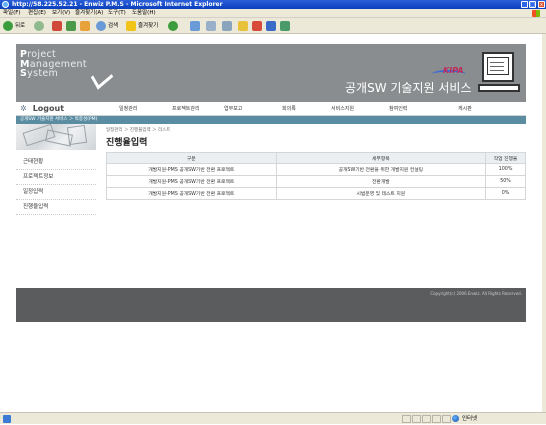  What do you see at coordinates (398, 109) in the screenshot?
I see `nav-item-staff: 참여인력` at bounding box center [398, 109].